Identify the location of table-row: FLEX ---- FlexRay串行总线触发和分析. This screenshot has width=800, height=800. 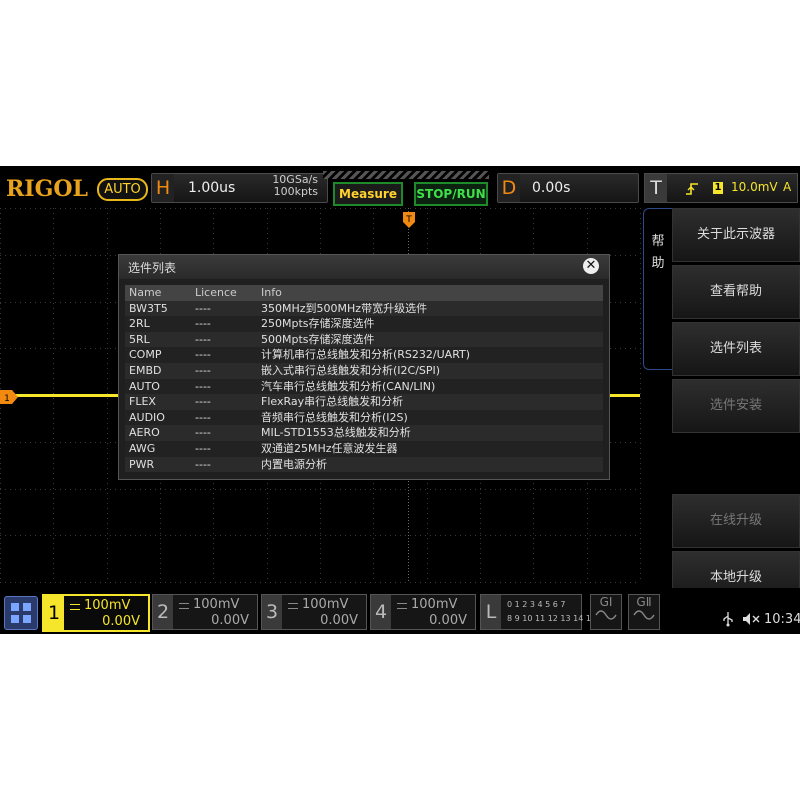
(364, 402).